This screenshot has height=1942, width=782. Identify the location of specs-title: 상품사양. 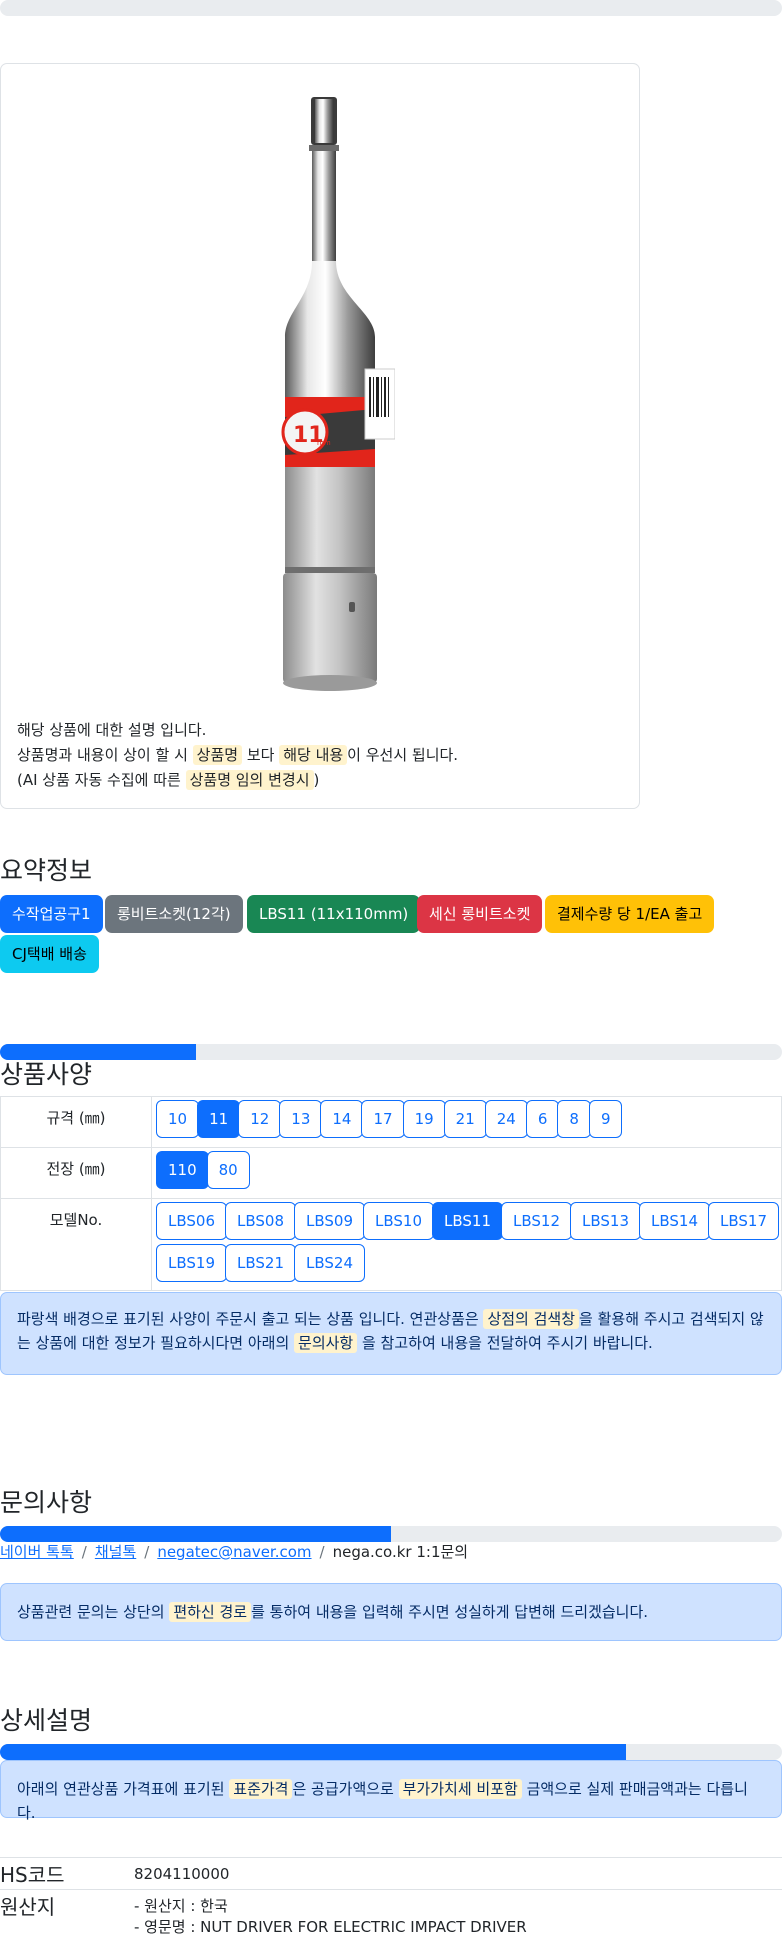
(46, 1073).